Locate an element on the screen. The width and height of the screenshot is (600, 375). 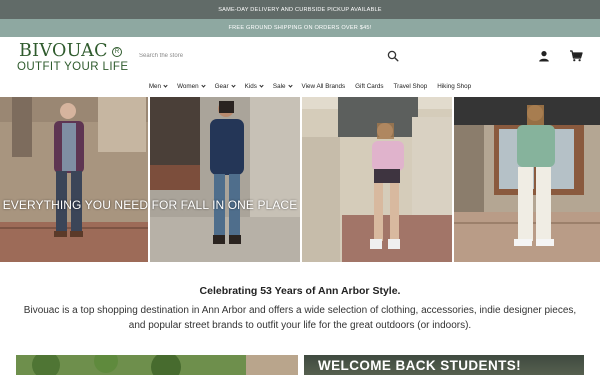
nav-item-label: Gift Cards is located at coordinates (369, 86).